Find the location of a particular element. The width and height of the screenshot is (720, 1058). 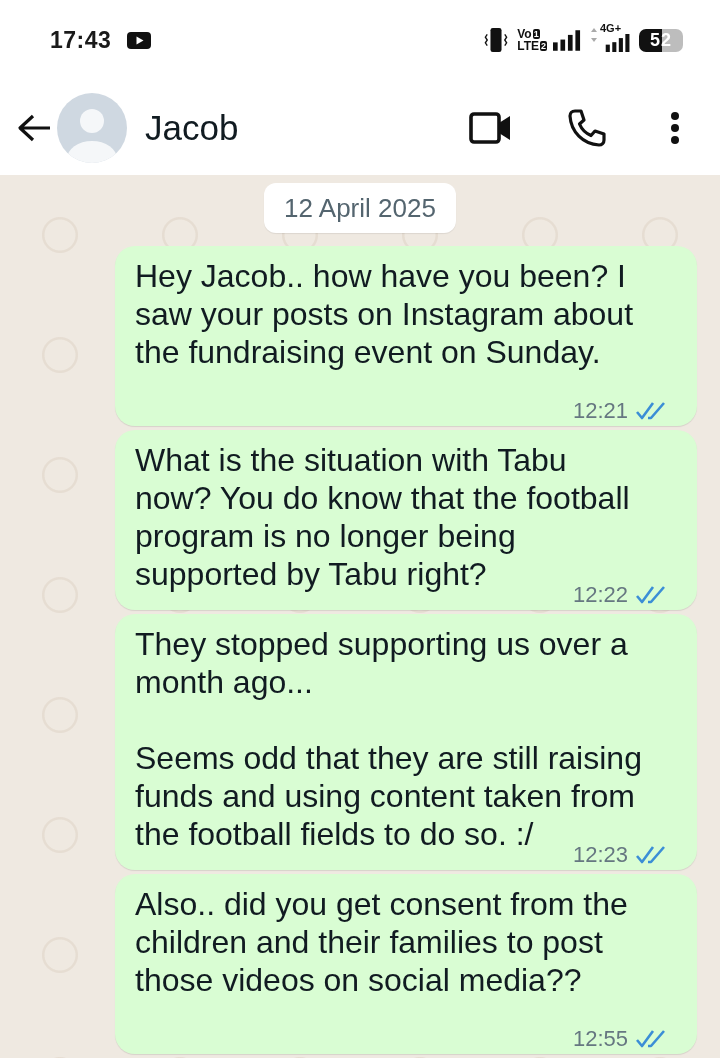

message-time: 12:21 is located at coordinates (600, 411).